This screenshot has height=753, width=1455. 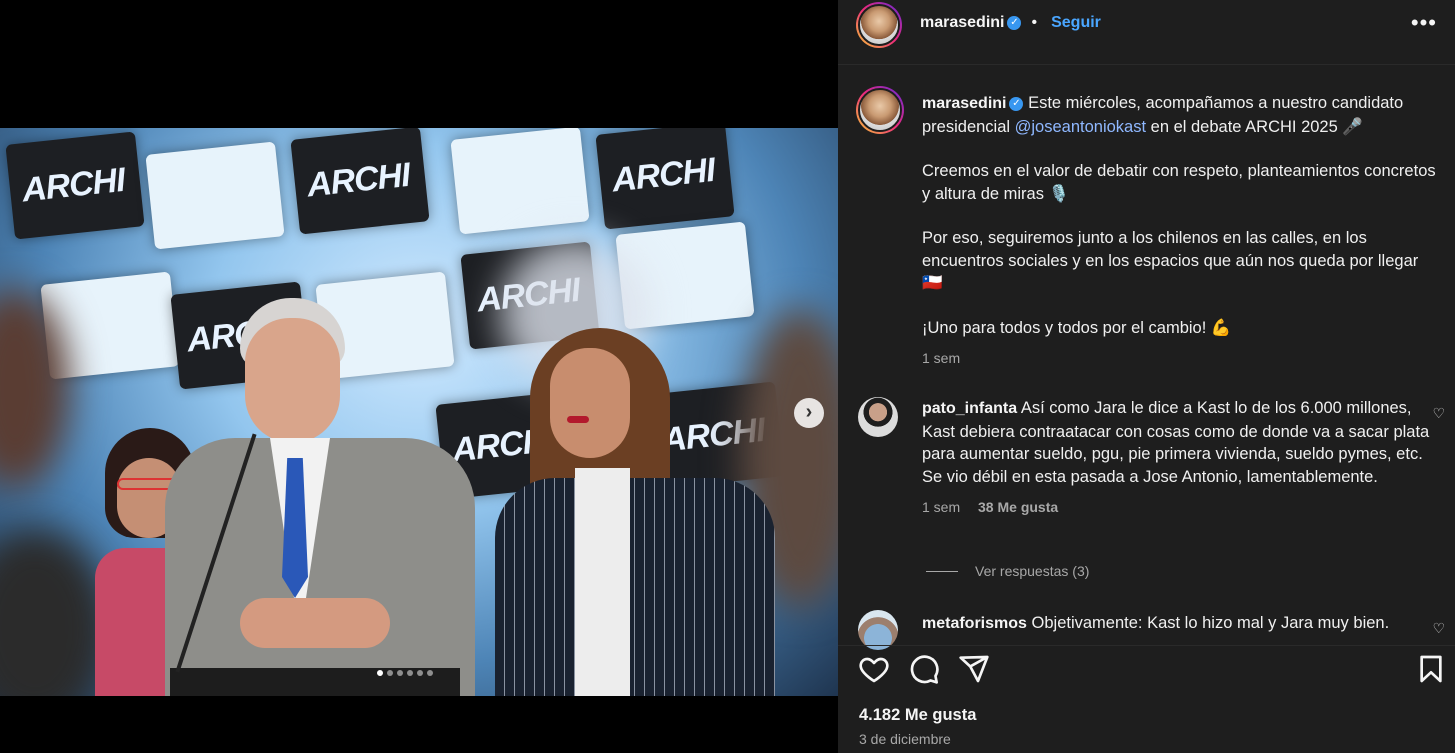 What do you see at coordinates (1146, 64) in the screenshot?
I see `header-divider` at bounding box center [1146, 64].